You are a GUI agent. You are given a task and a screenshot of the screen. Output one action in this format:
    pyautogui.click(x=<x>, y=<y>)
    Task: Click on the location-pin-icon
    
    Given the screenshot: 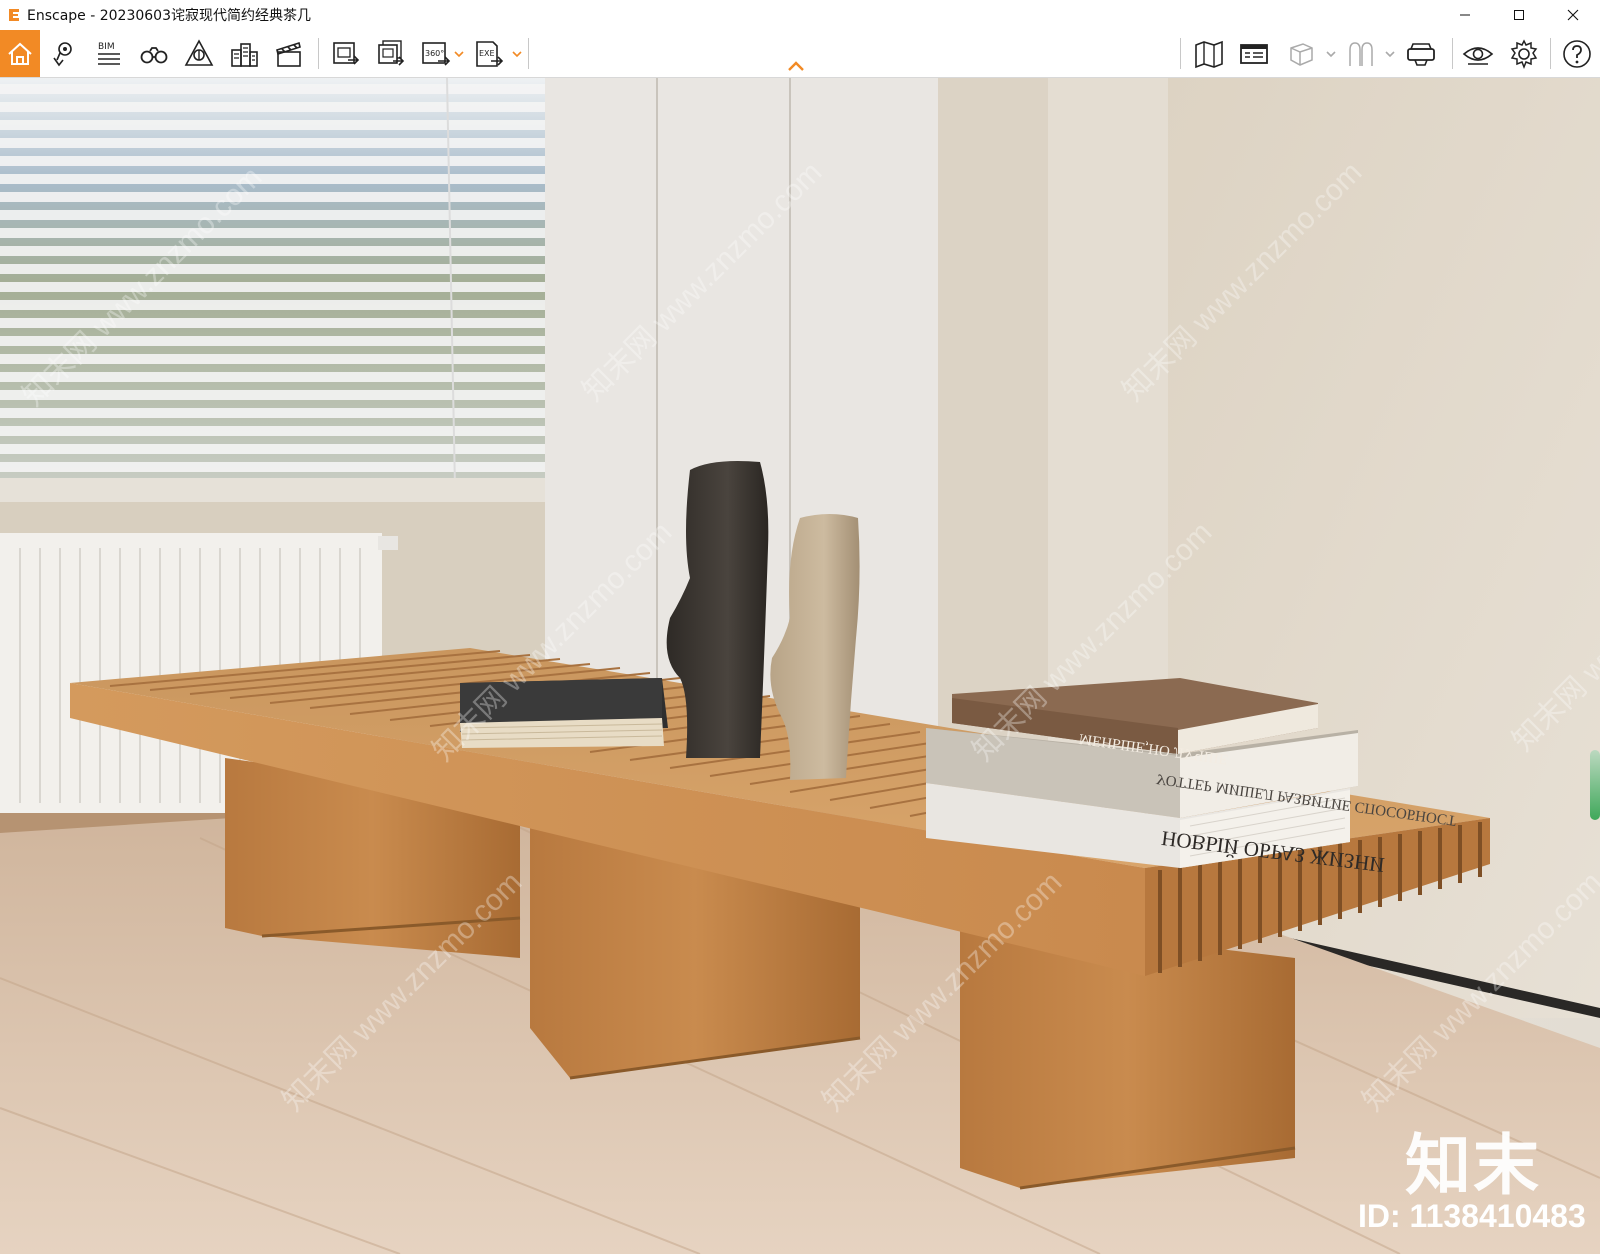 What is the action you would take?
    pyautogui.click(x=62, y=53)
    